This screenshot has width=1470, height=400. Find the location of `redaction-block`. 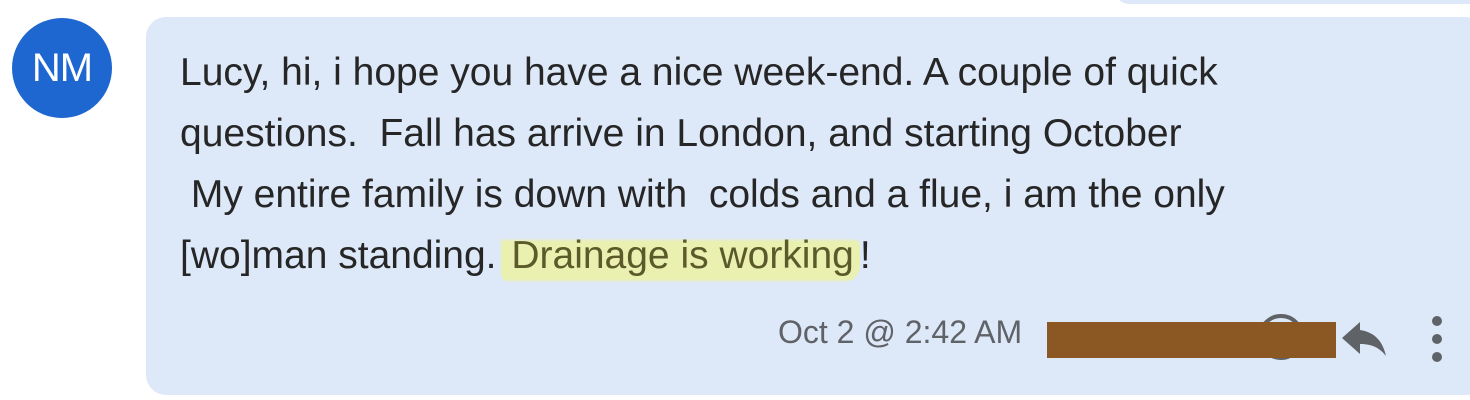

redaction-block is located at coordinates (1191, 340).